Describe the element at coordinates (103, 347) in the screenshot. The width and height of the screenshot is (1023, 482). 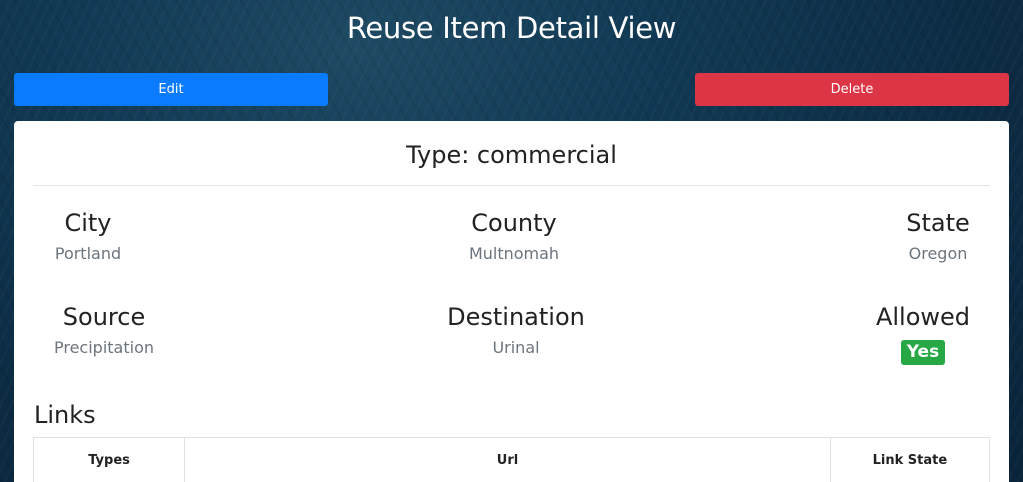
I see `source-value: Precipitation` at that location.